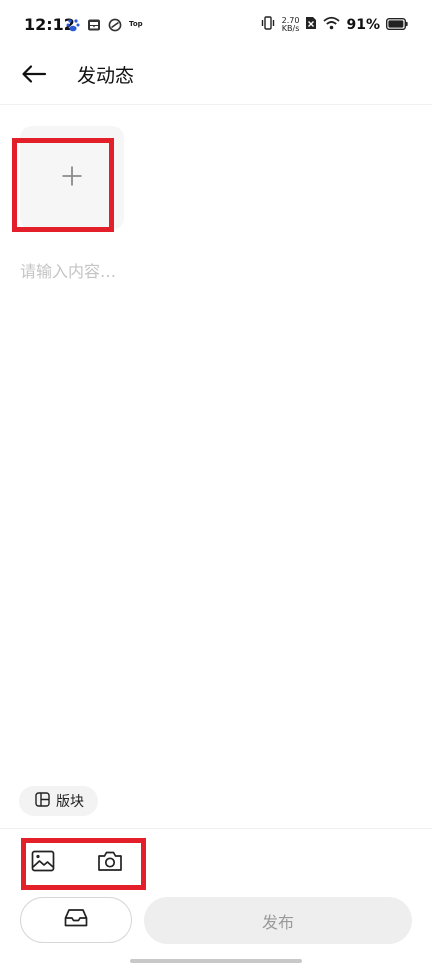  Describe the element at coordinates (115, 24) in the screenshot. I see `sync-swirl-icon` at that location.